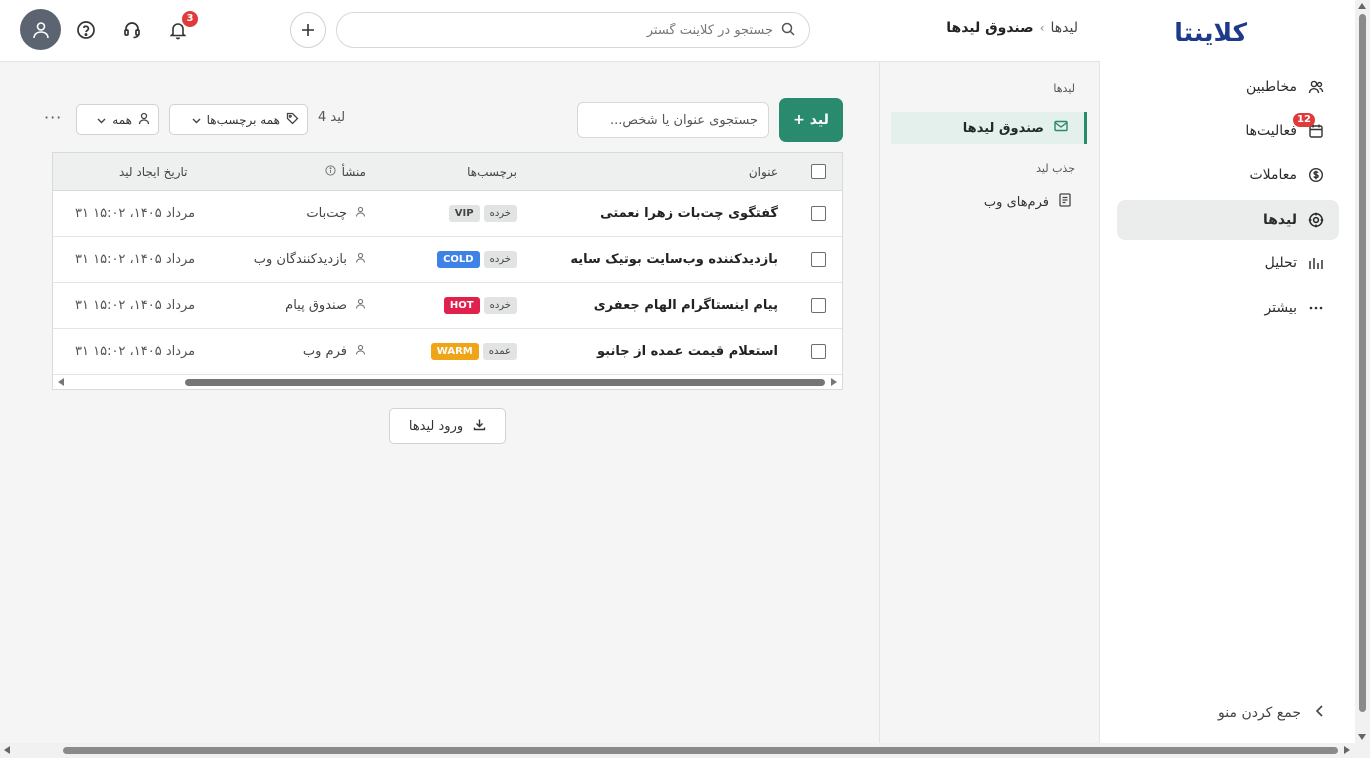 The width and height of the screenshot is (1370, 758). I want to click on sidebar-item-activities: 12 فعالیت‌ها, so click(1228, 131).